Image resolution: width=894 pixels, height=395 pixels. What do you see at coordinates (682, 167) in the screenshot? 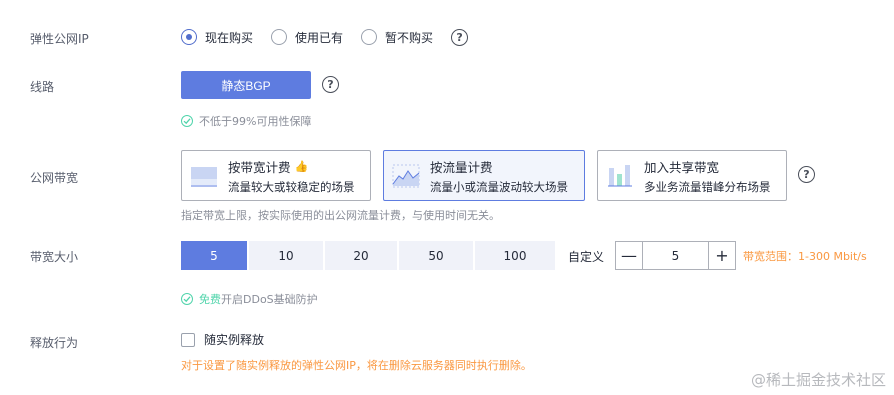
I see `card-title: 加入共享带宽` at bounding box center [682, 167].